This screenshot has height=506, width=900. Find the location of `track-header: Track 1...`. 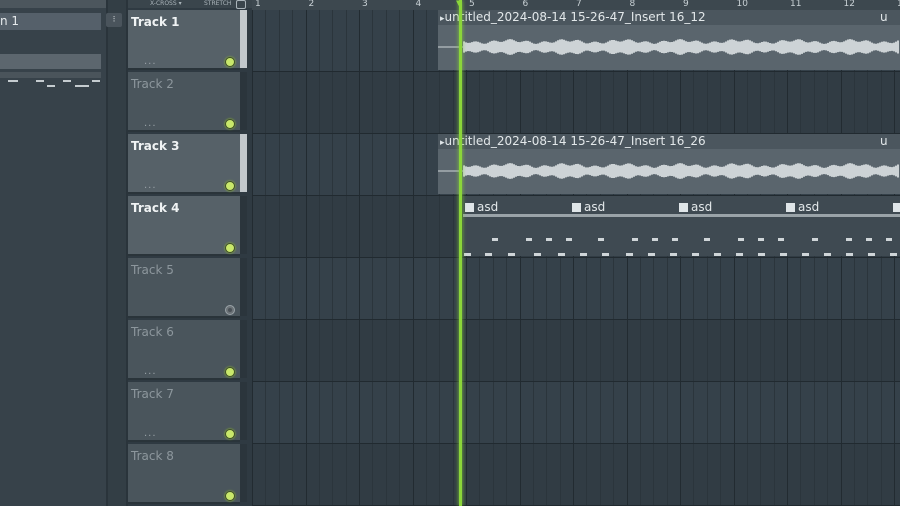

track-header: Track 1... is located at coordinates (187, 40).